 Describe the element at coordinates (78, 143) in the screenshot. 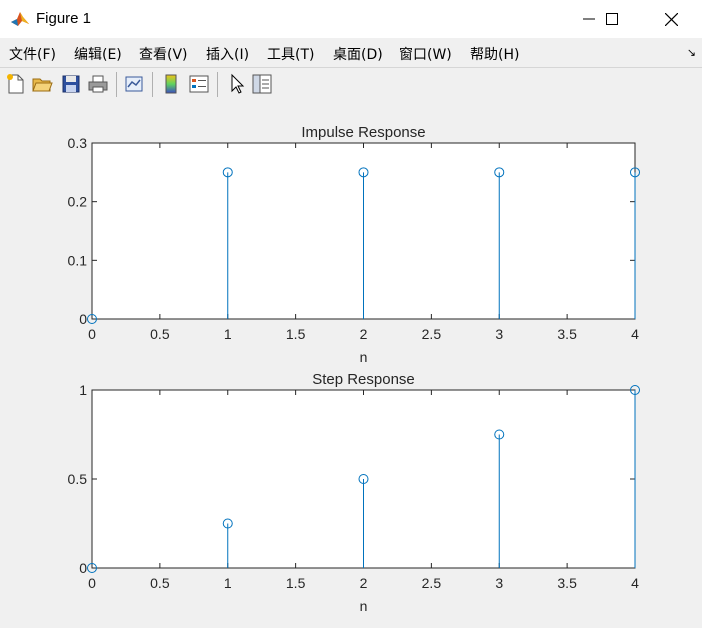

I see `y-tick-label: 0.3` at that location.